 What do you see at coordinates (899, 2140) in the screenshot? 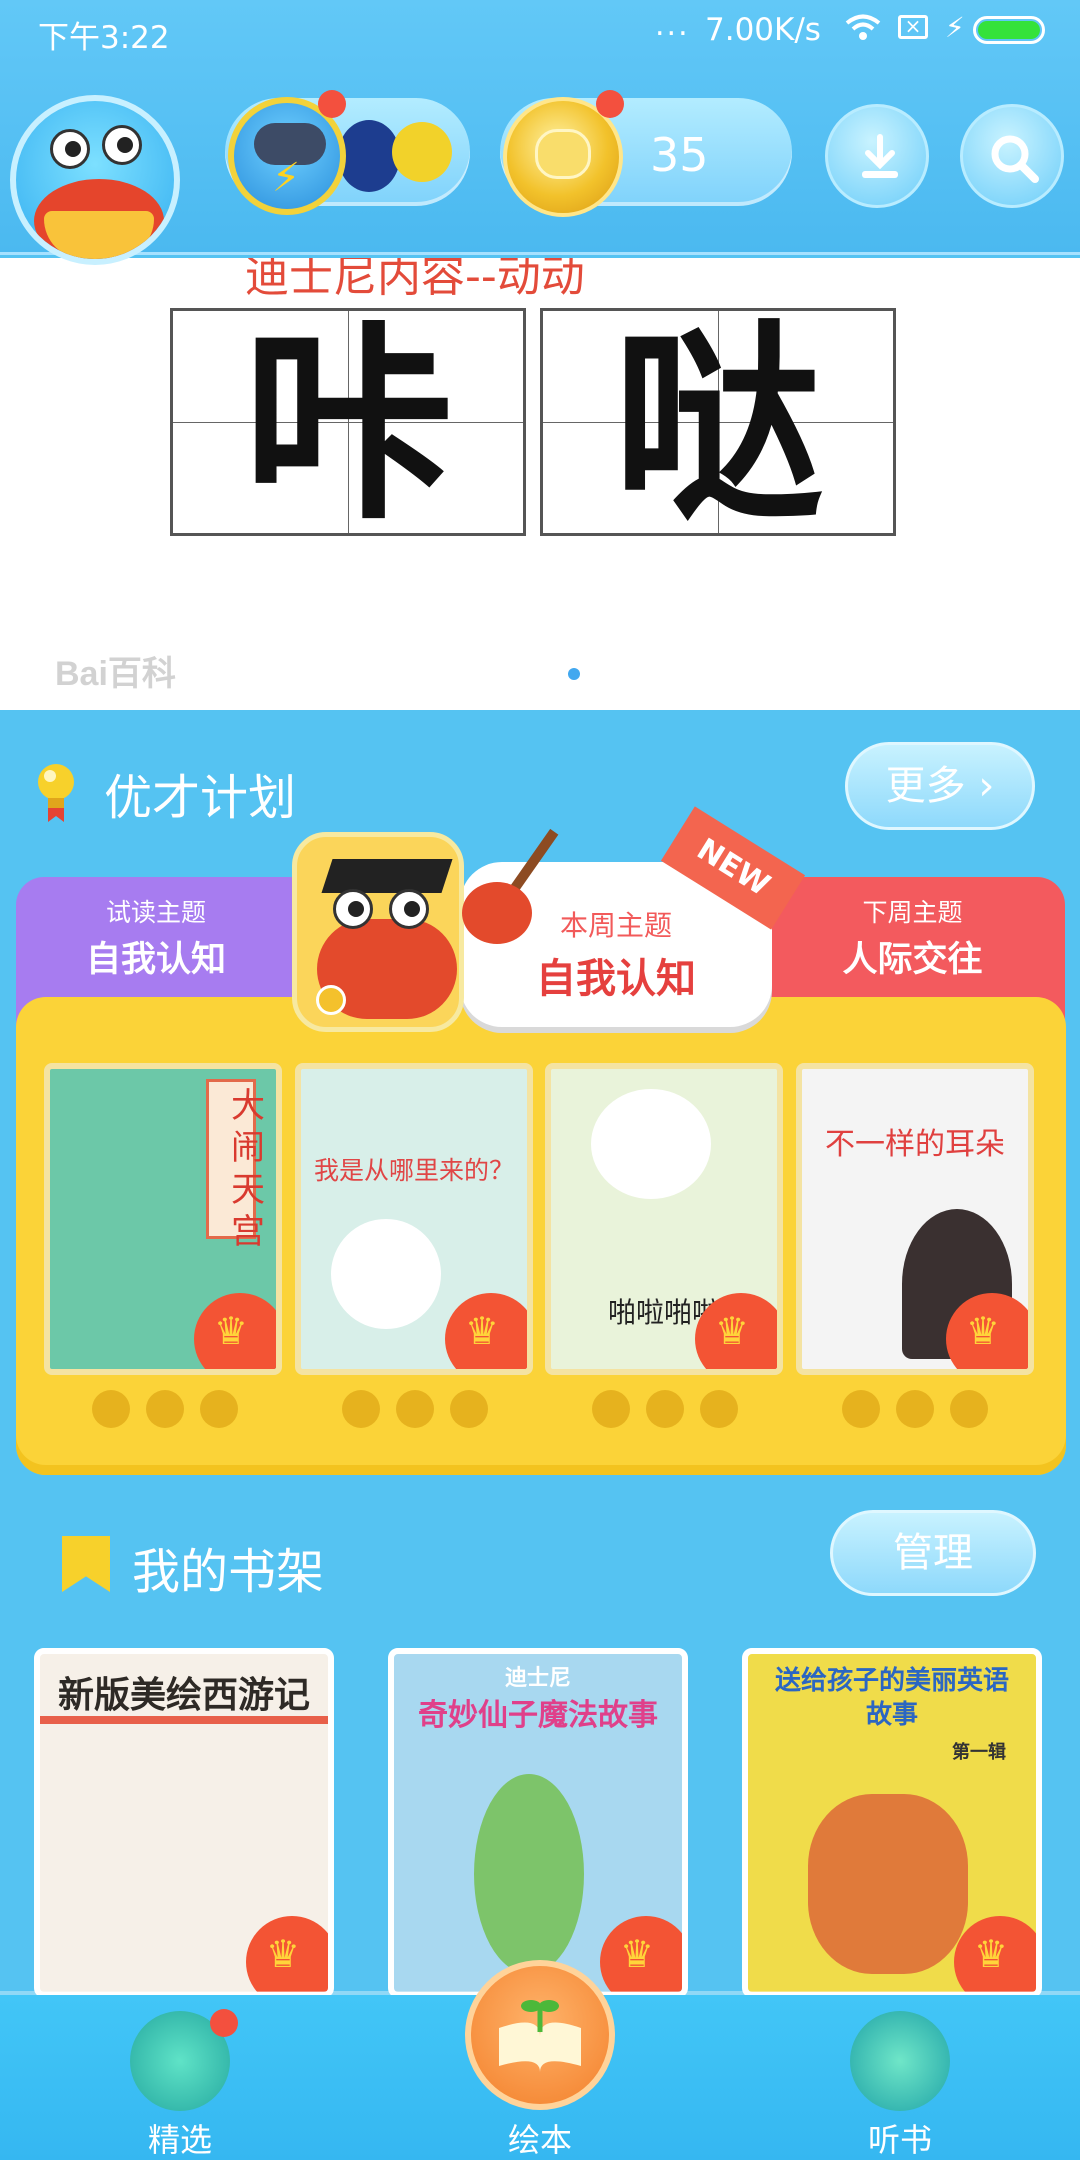
I see `nav-label: 听书` at bounding box center [899, 2140].